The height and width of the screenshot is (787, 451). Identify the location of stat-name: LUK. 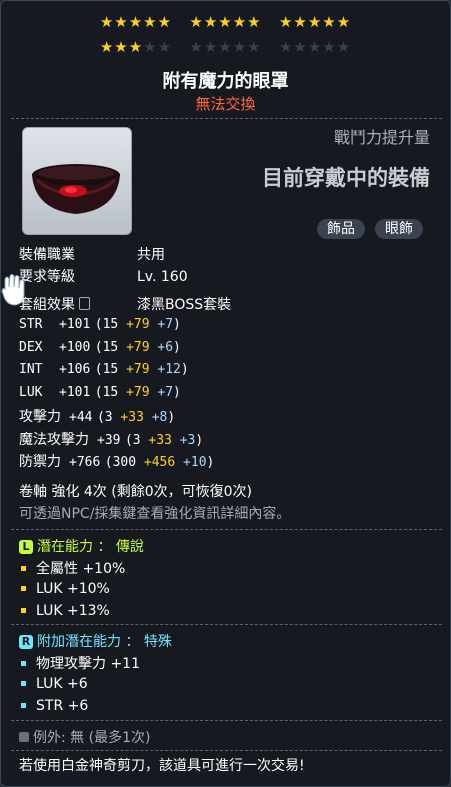
(31, 392).